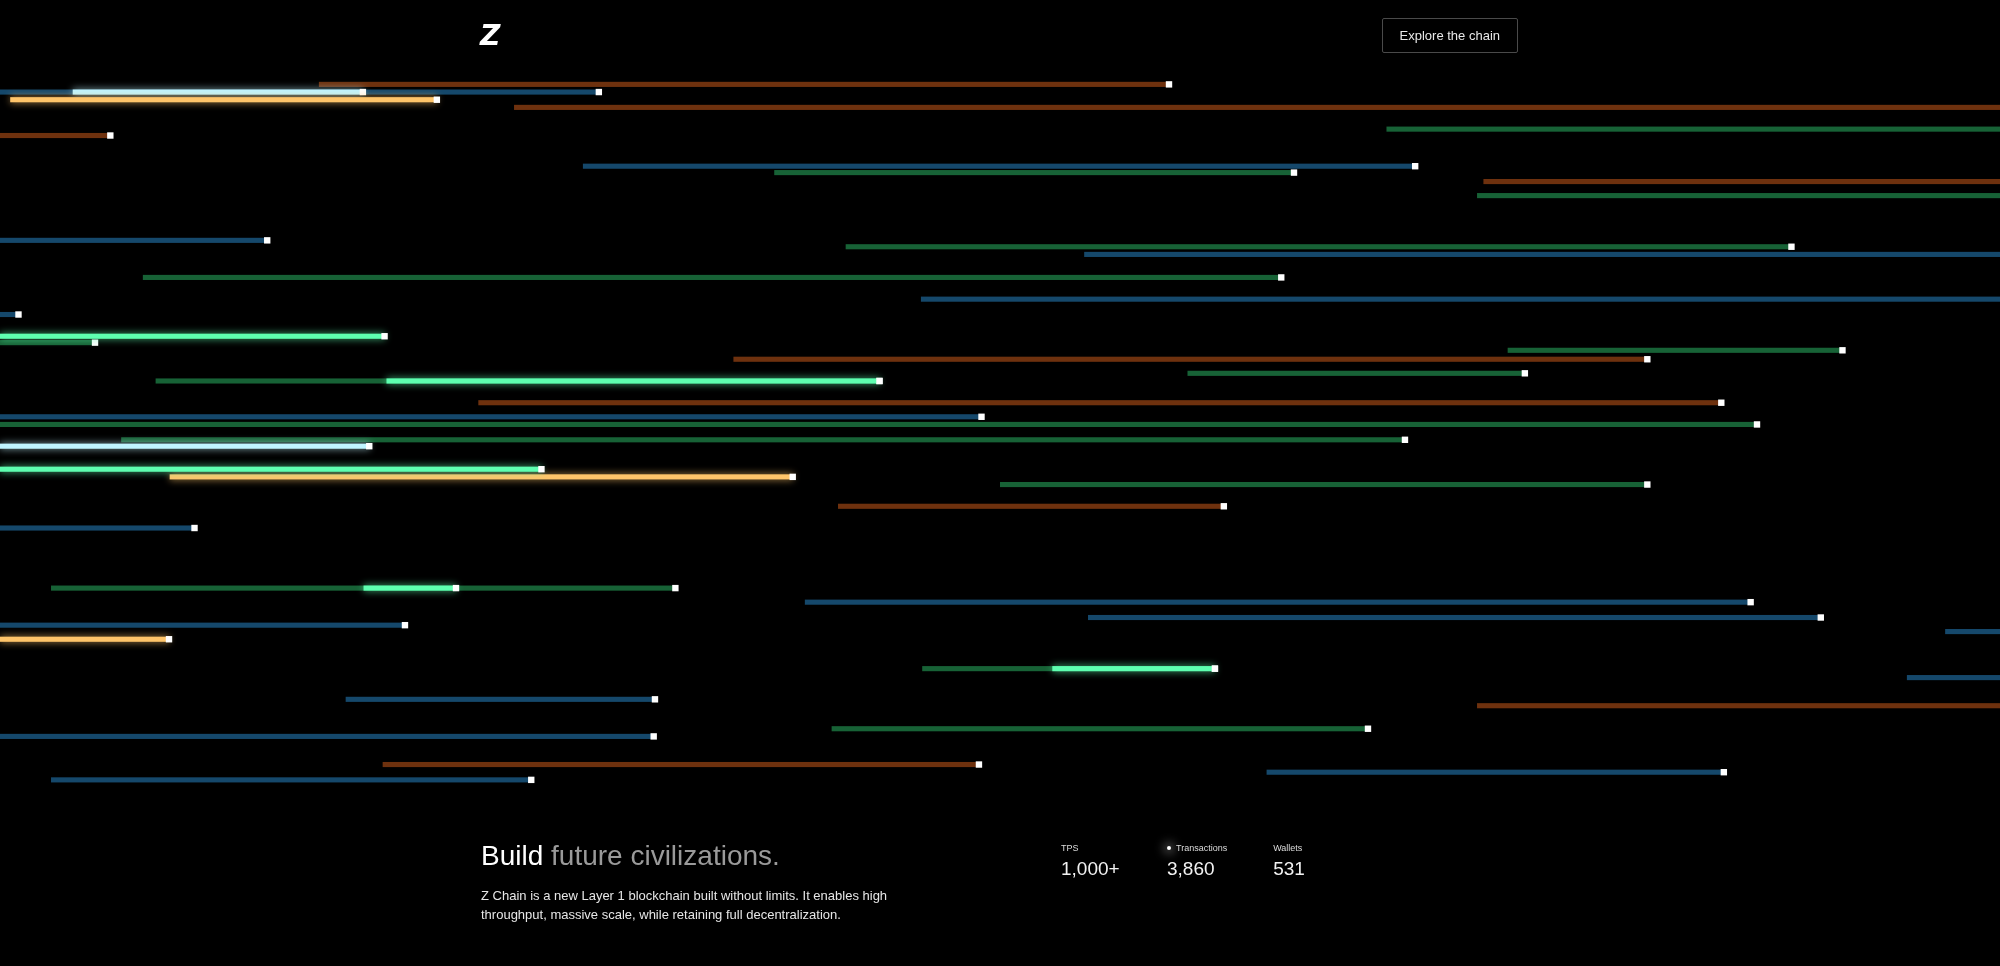  I want to click on headline: Build future civilizations., so click(631, 856).